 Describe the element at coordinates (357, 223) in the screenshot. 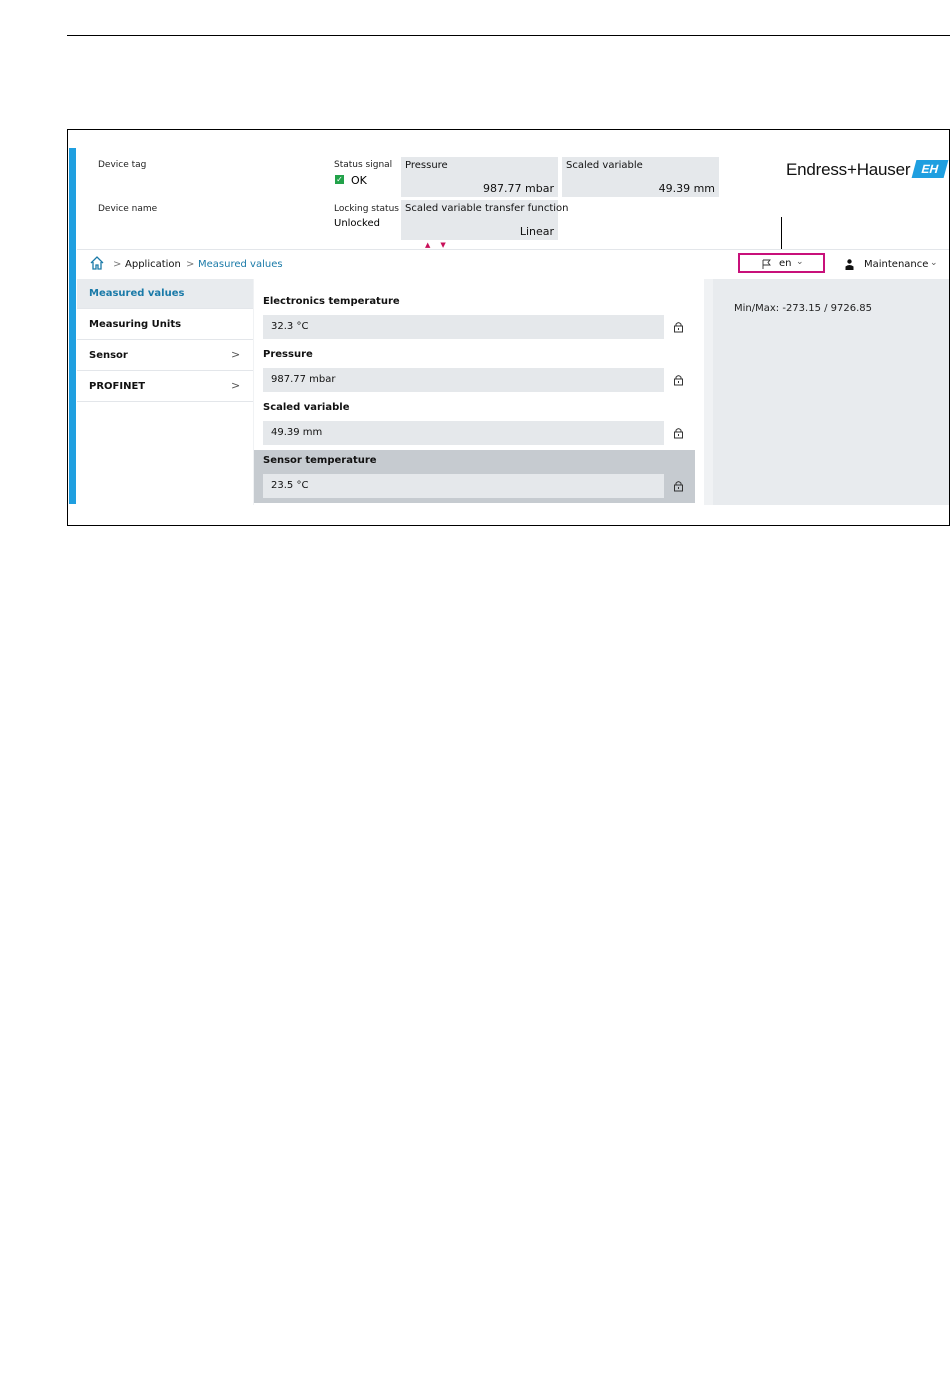

I see `locking-status-value: Unlocked` at that location.